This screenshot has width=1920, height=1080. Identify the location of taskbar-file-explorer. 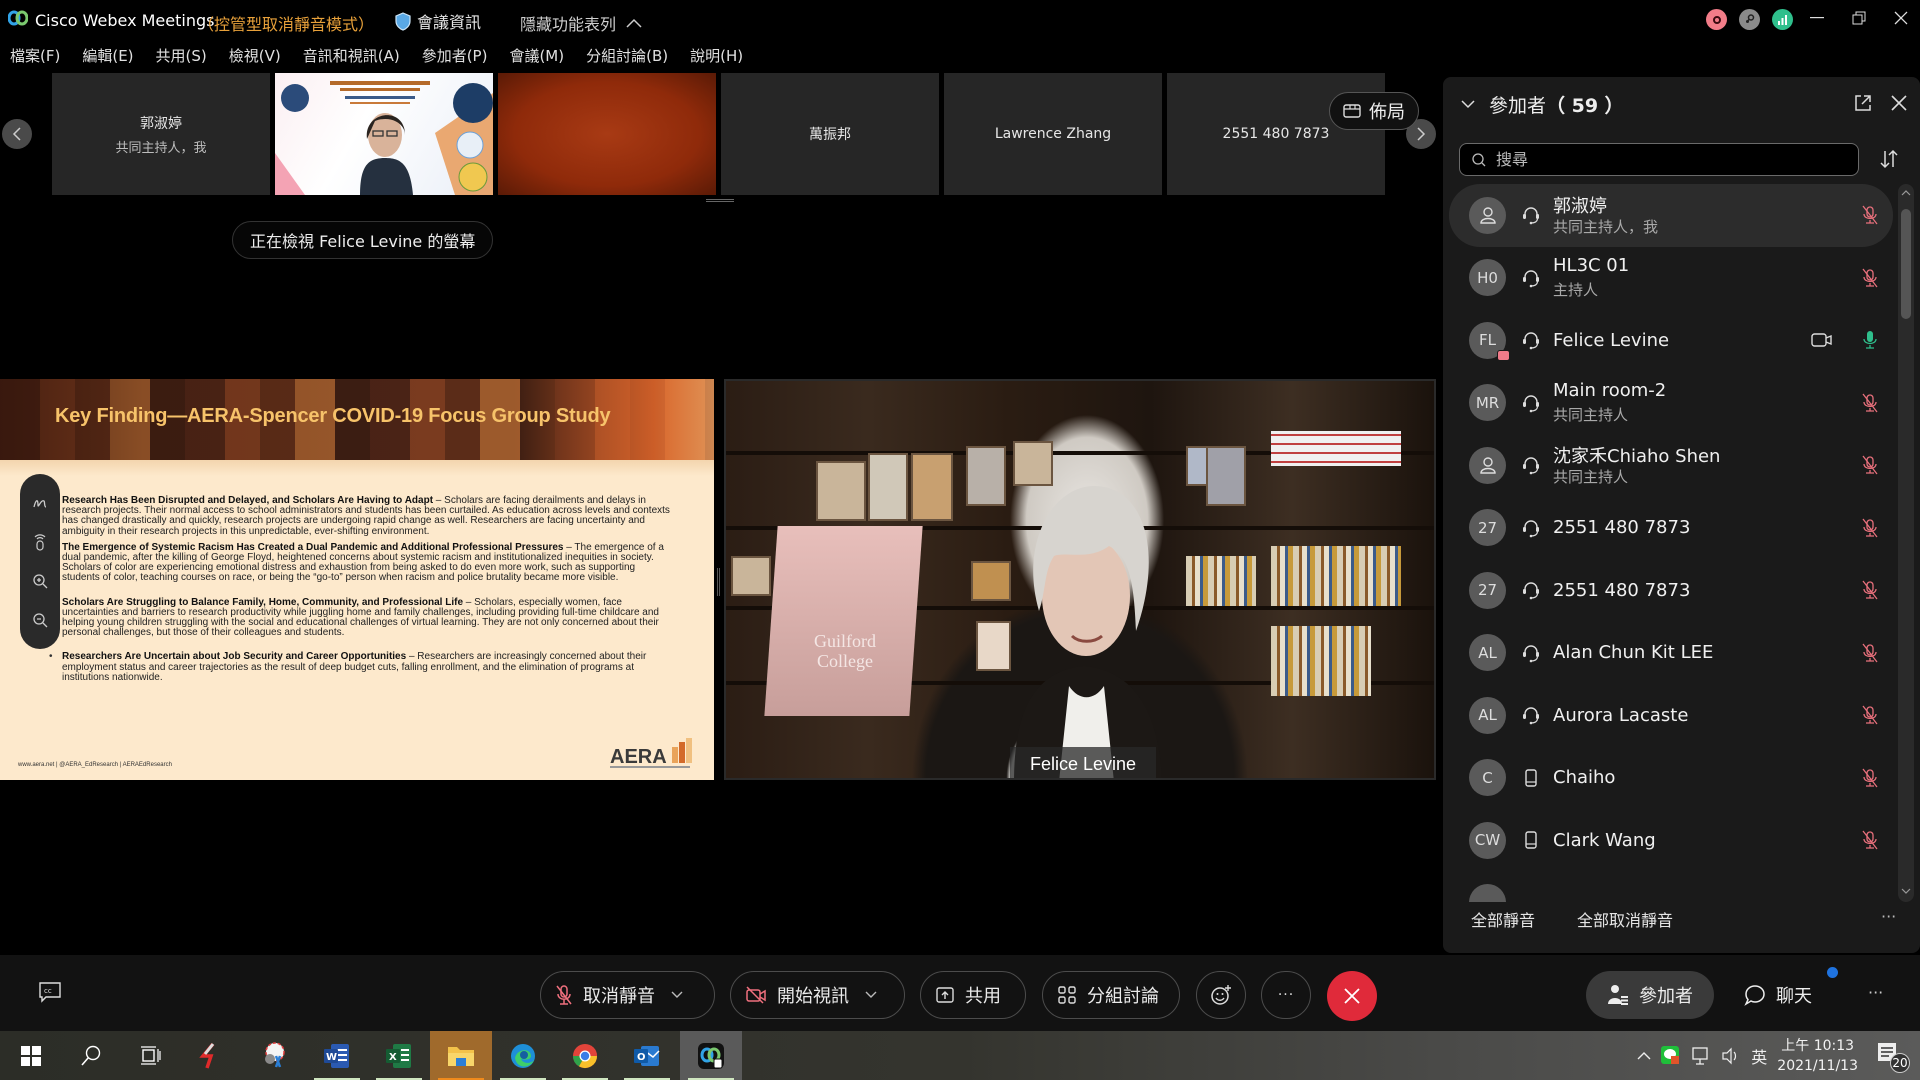
(461, 1055).